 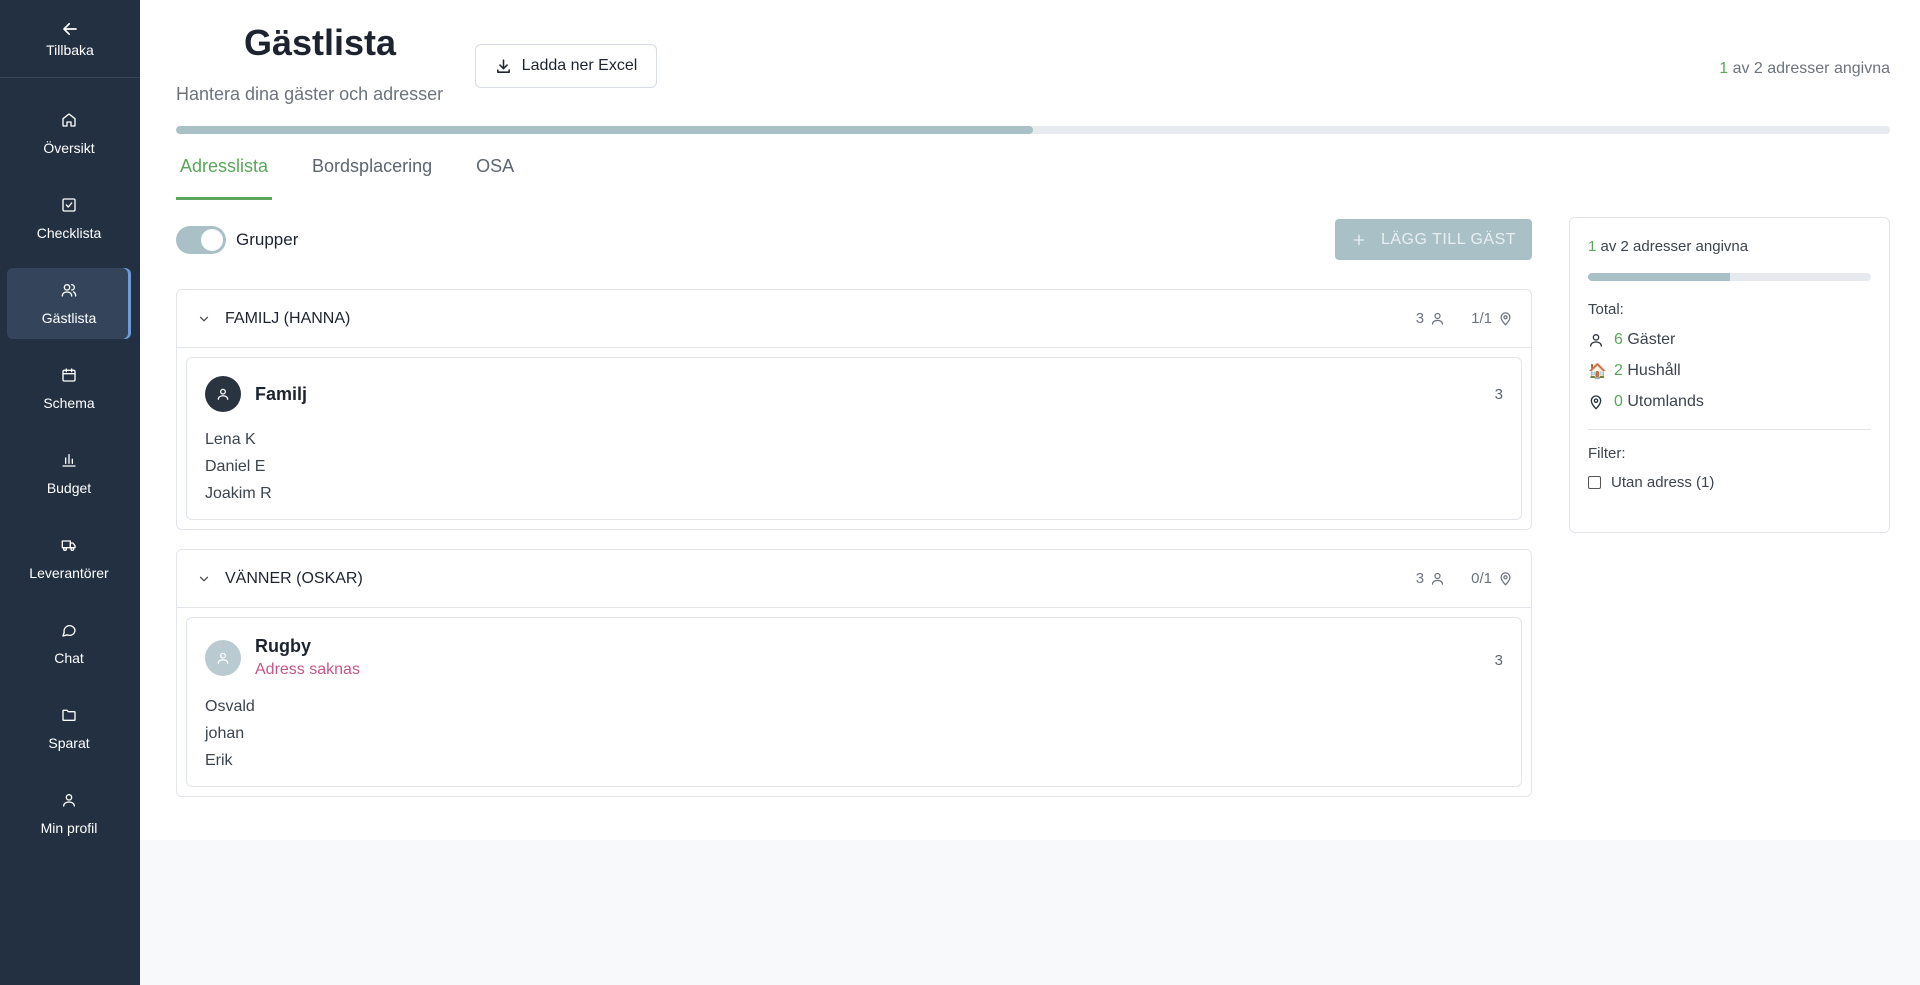 I want to click on group-address-ratio: 0/1, so click(x=1481, y=578).